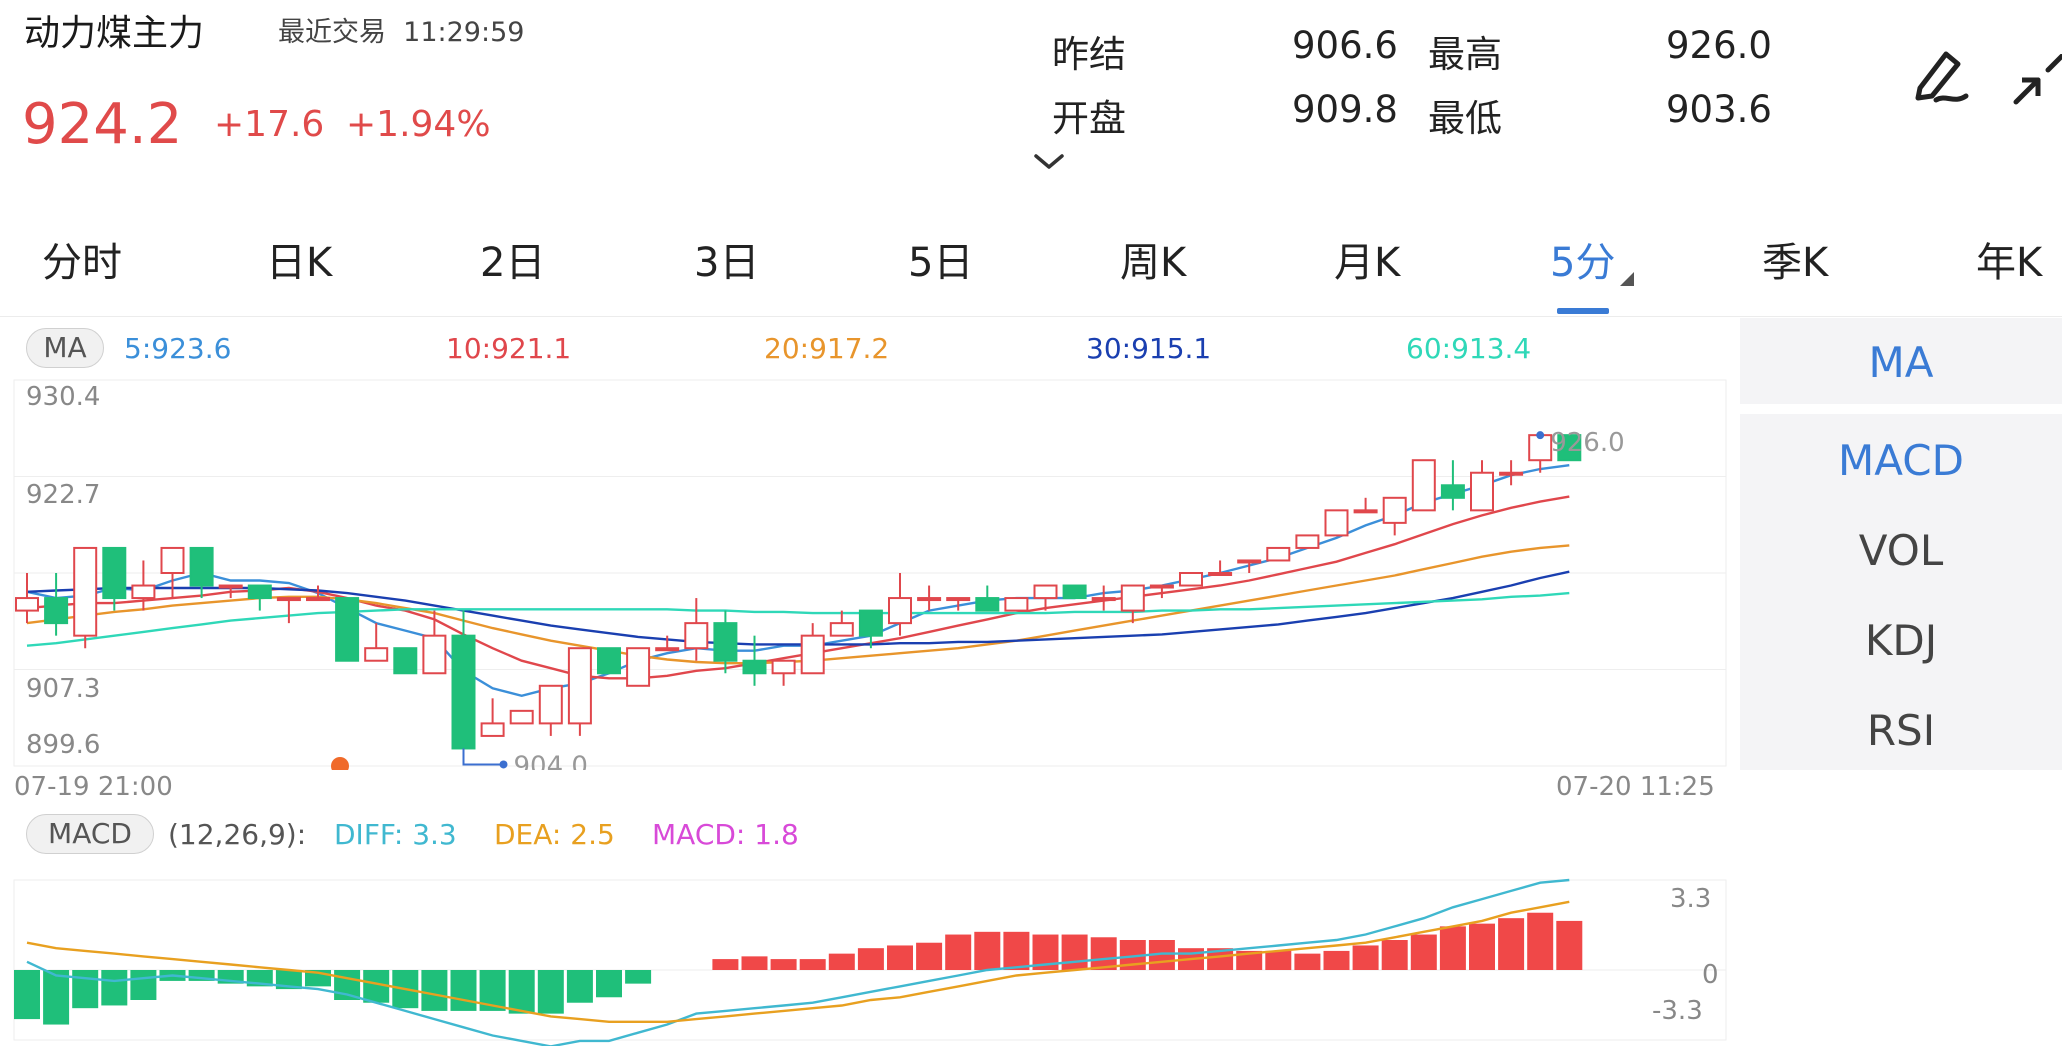 The image size is (2062, 1046). What do you see at coordinates (1031, 316) in the screenshot?
I see `tab-divider` at bounding box center [1031, 316].